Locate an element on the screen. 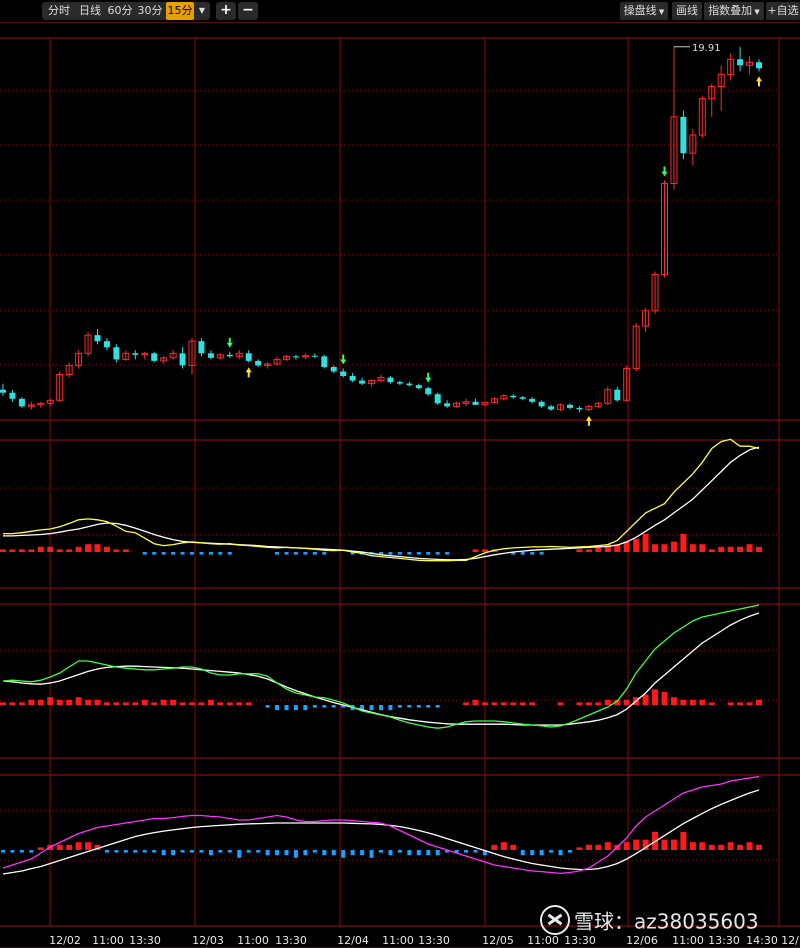 This screenshot has height=948, width=800. trading-line-label: 操盘线 is located at coordinates (640, 10).